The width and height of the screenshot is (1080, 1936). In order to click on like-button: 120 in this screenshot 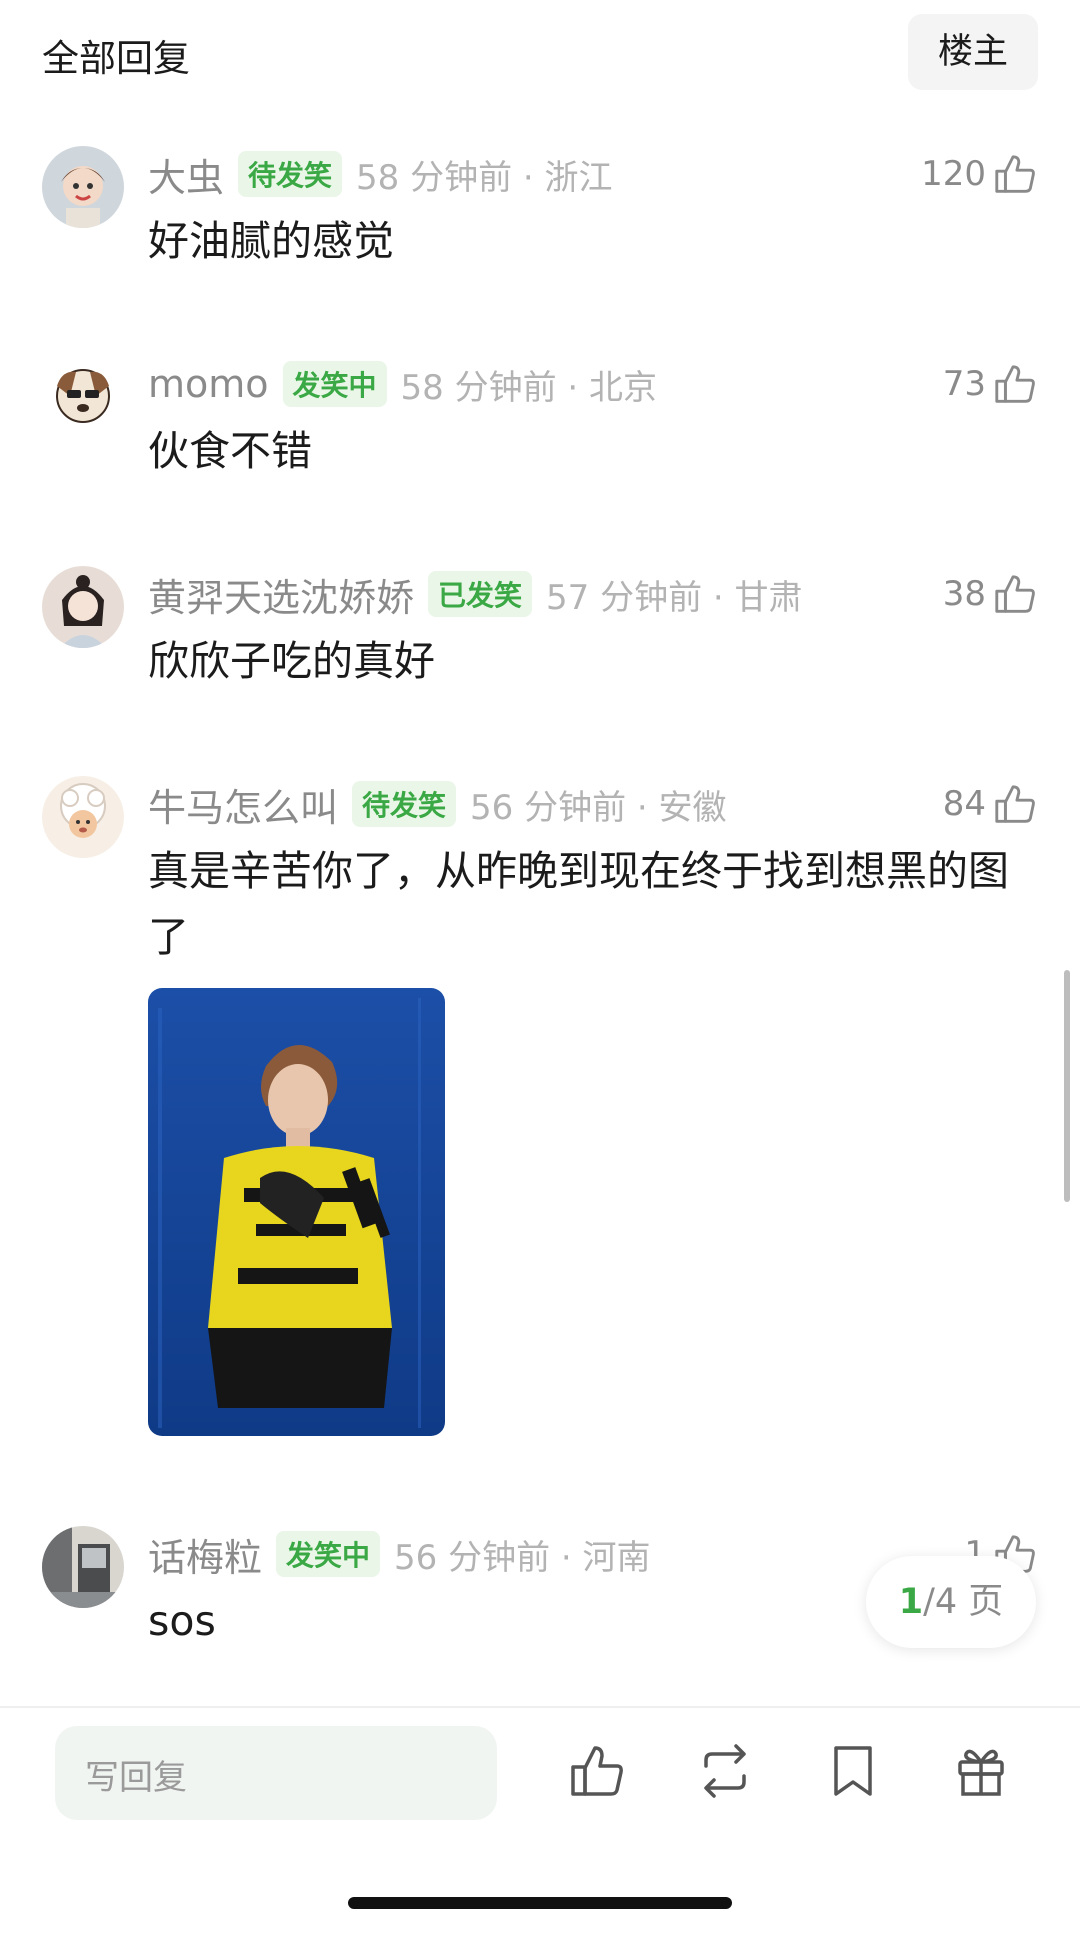, I will do `click(979, 174)`.